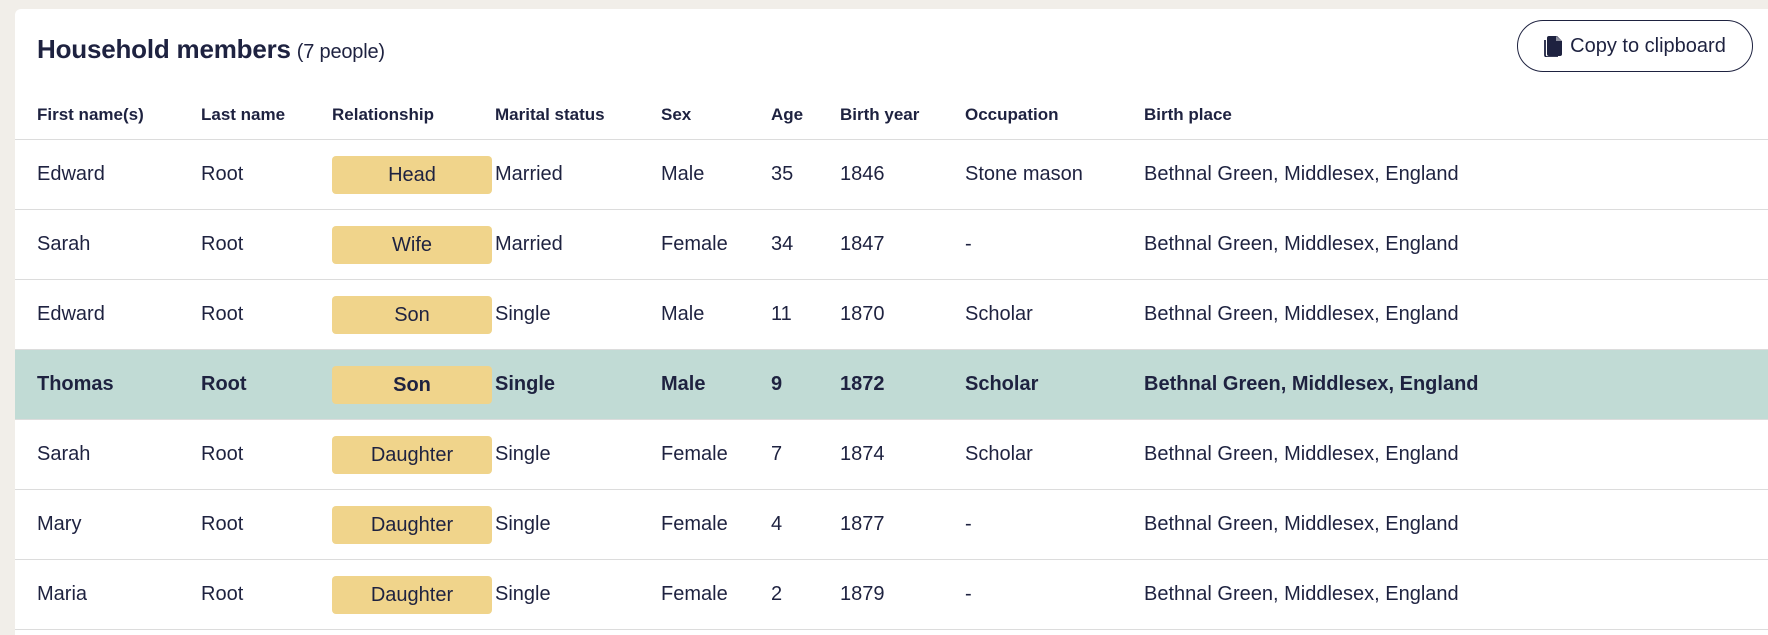 The image size is (1768, 635). I want to click on cell-birth-year: 1872, so click(902, 384).